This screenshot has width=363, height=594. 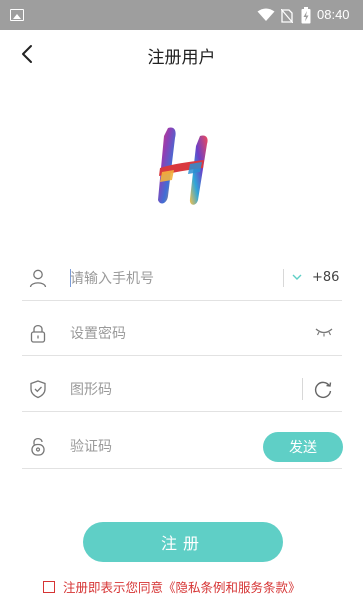 What do you see at coordinates (181, 57) in the screenshot?
I see `page-title: 注册用户` at bounding box center [181, 57].